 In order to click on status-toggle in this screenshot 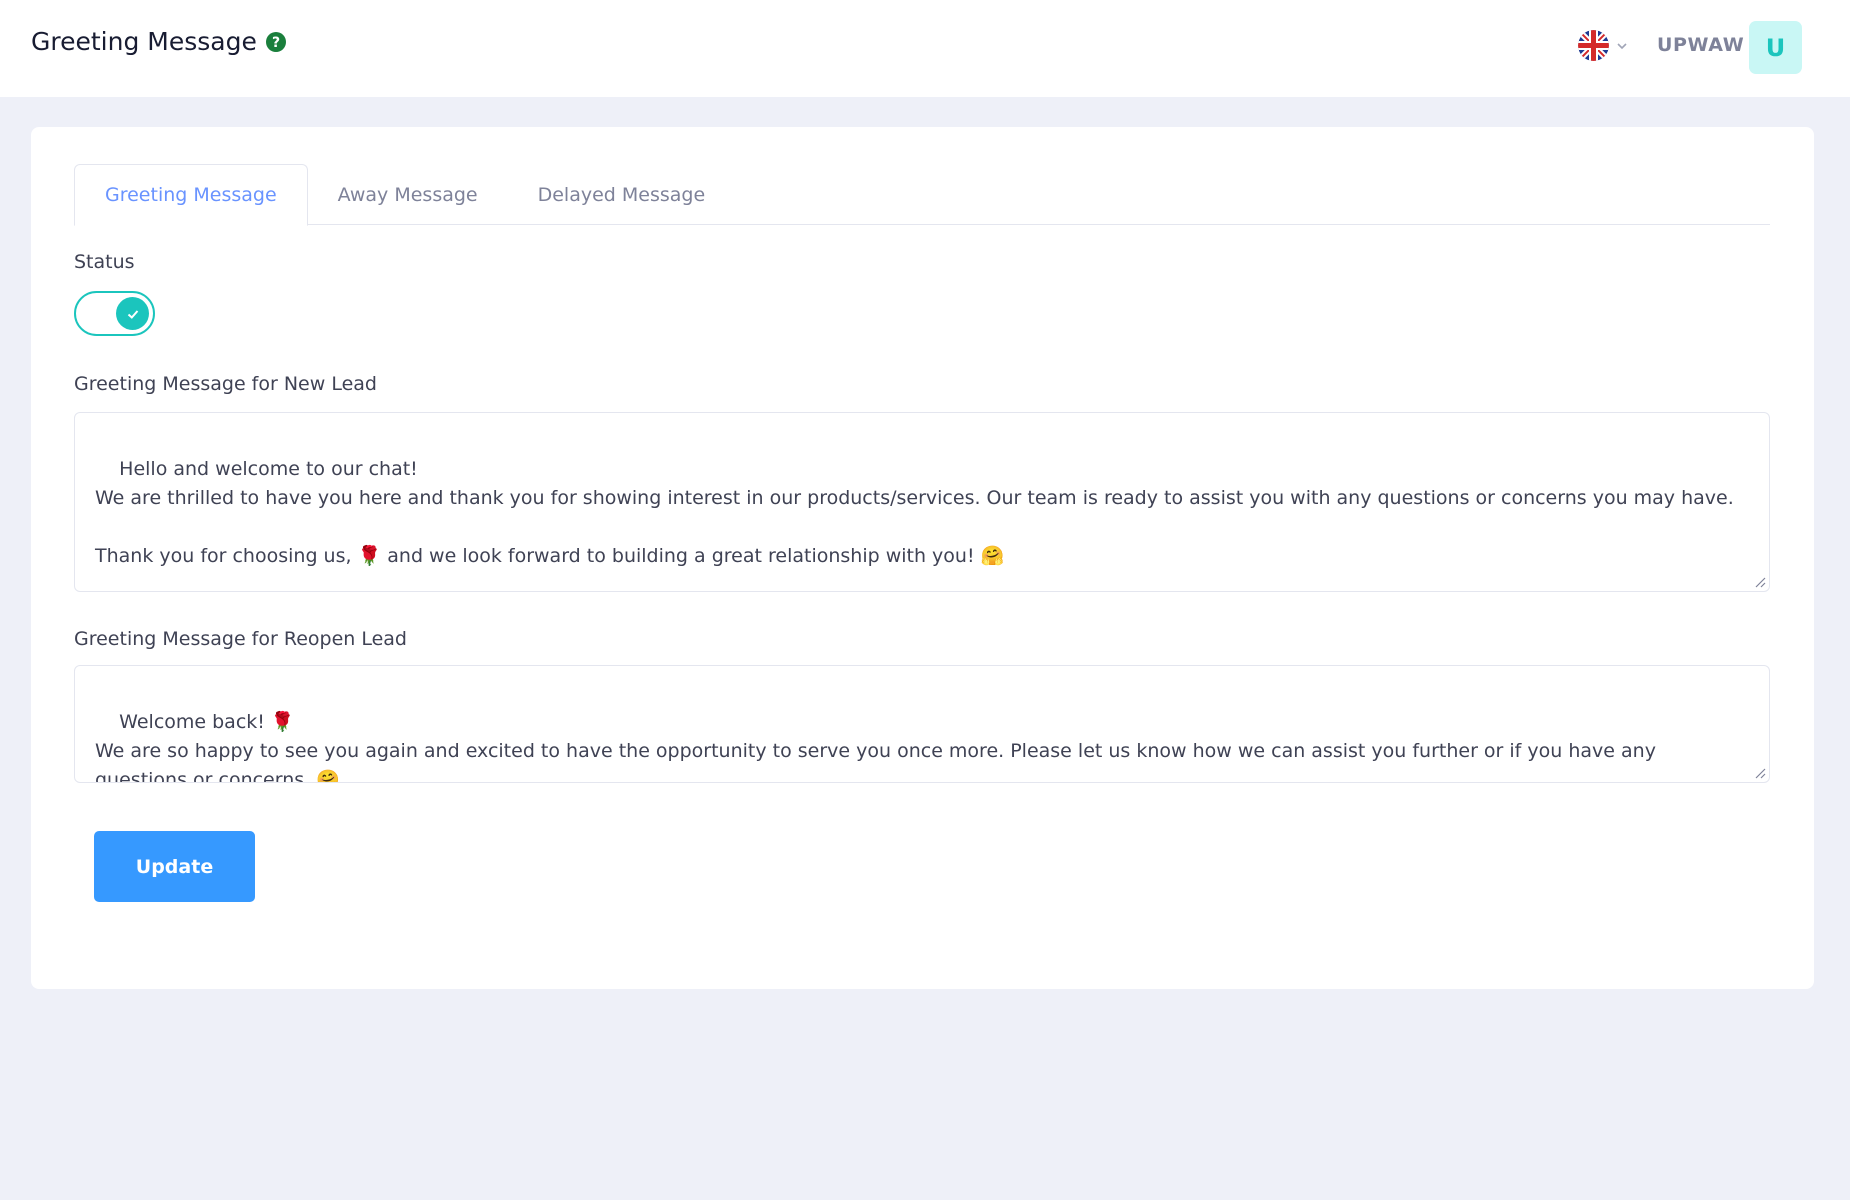, I will do `click(114, 313)`.